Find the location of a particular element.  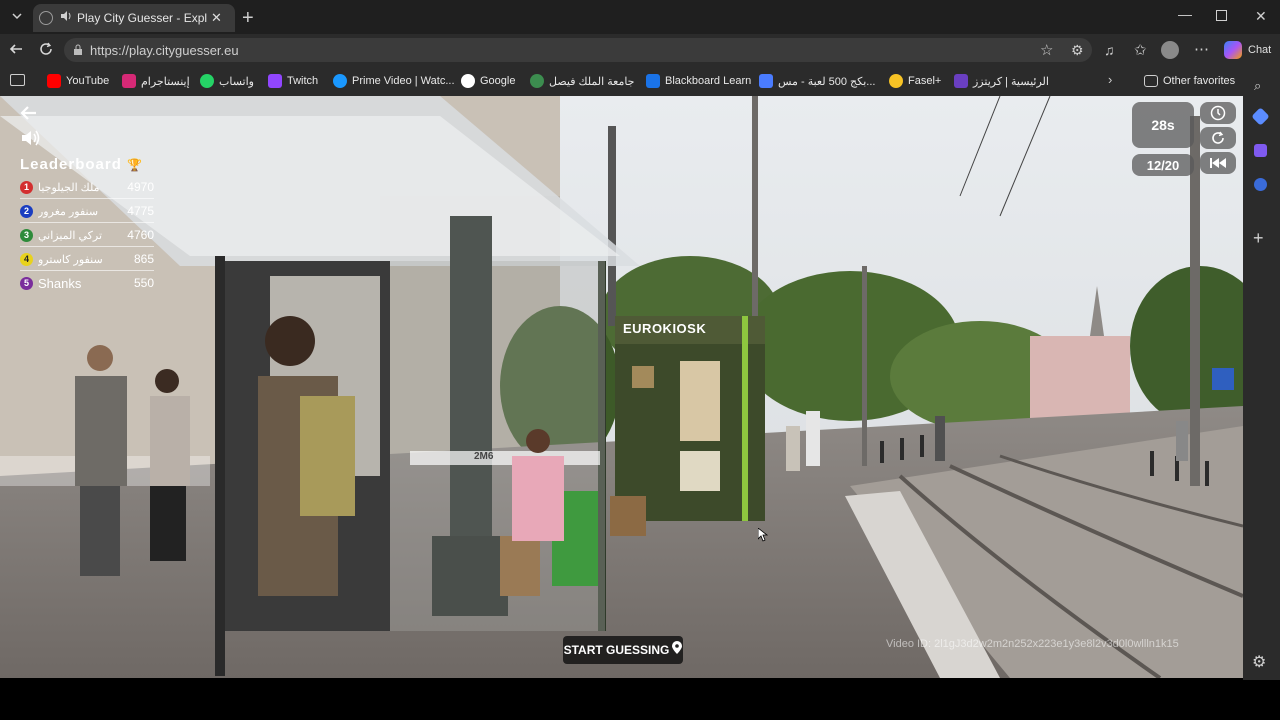

whatsapp-icon is located at coordinates (207, 81).